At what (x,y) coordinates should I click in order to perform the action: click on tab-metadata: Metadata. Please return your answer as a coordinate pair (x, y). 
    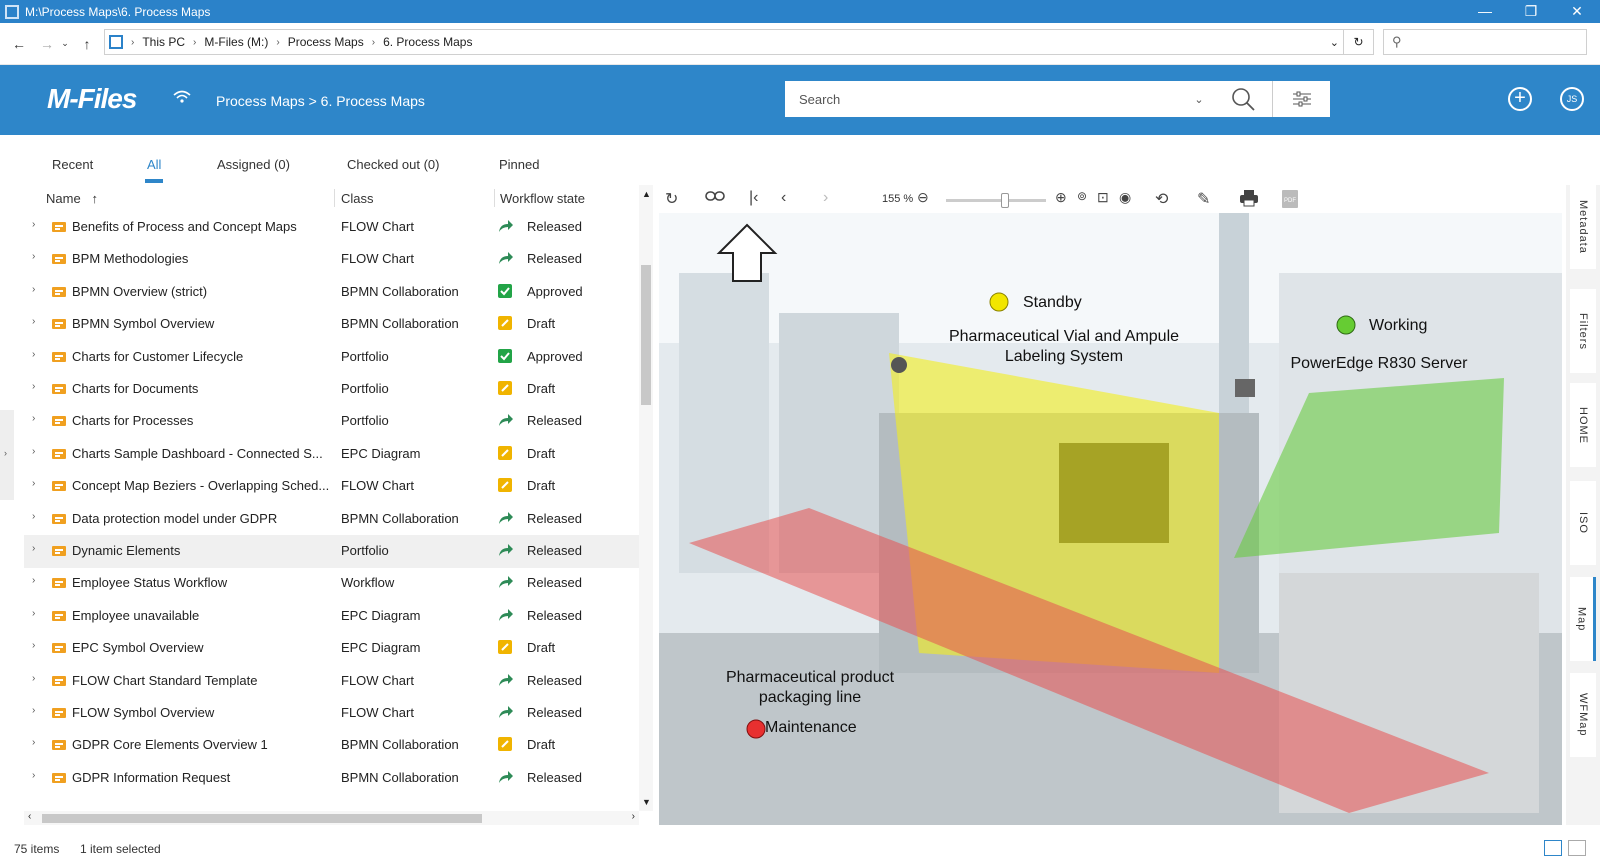
    Looking at the image, I should click on (1583, 227).